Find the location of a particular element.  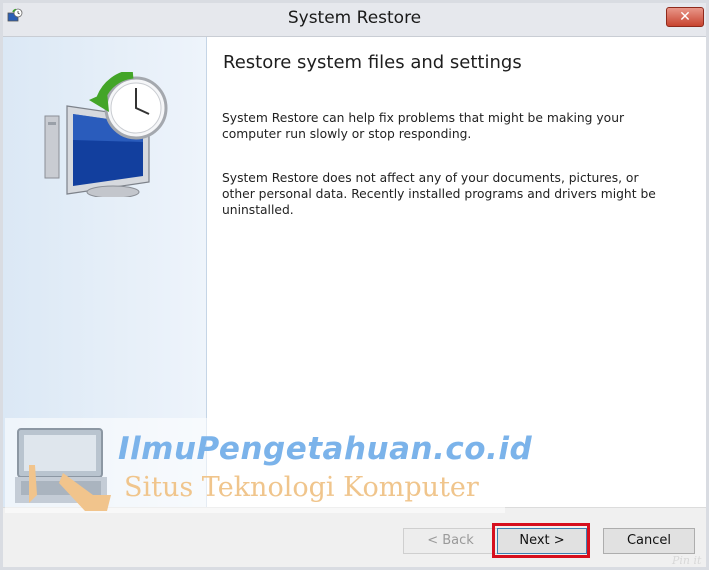

watermark-title: IlmuPengetahuan.co.id is located at coordinates (325, 449).